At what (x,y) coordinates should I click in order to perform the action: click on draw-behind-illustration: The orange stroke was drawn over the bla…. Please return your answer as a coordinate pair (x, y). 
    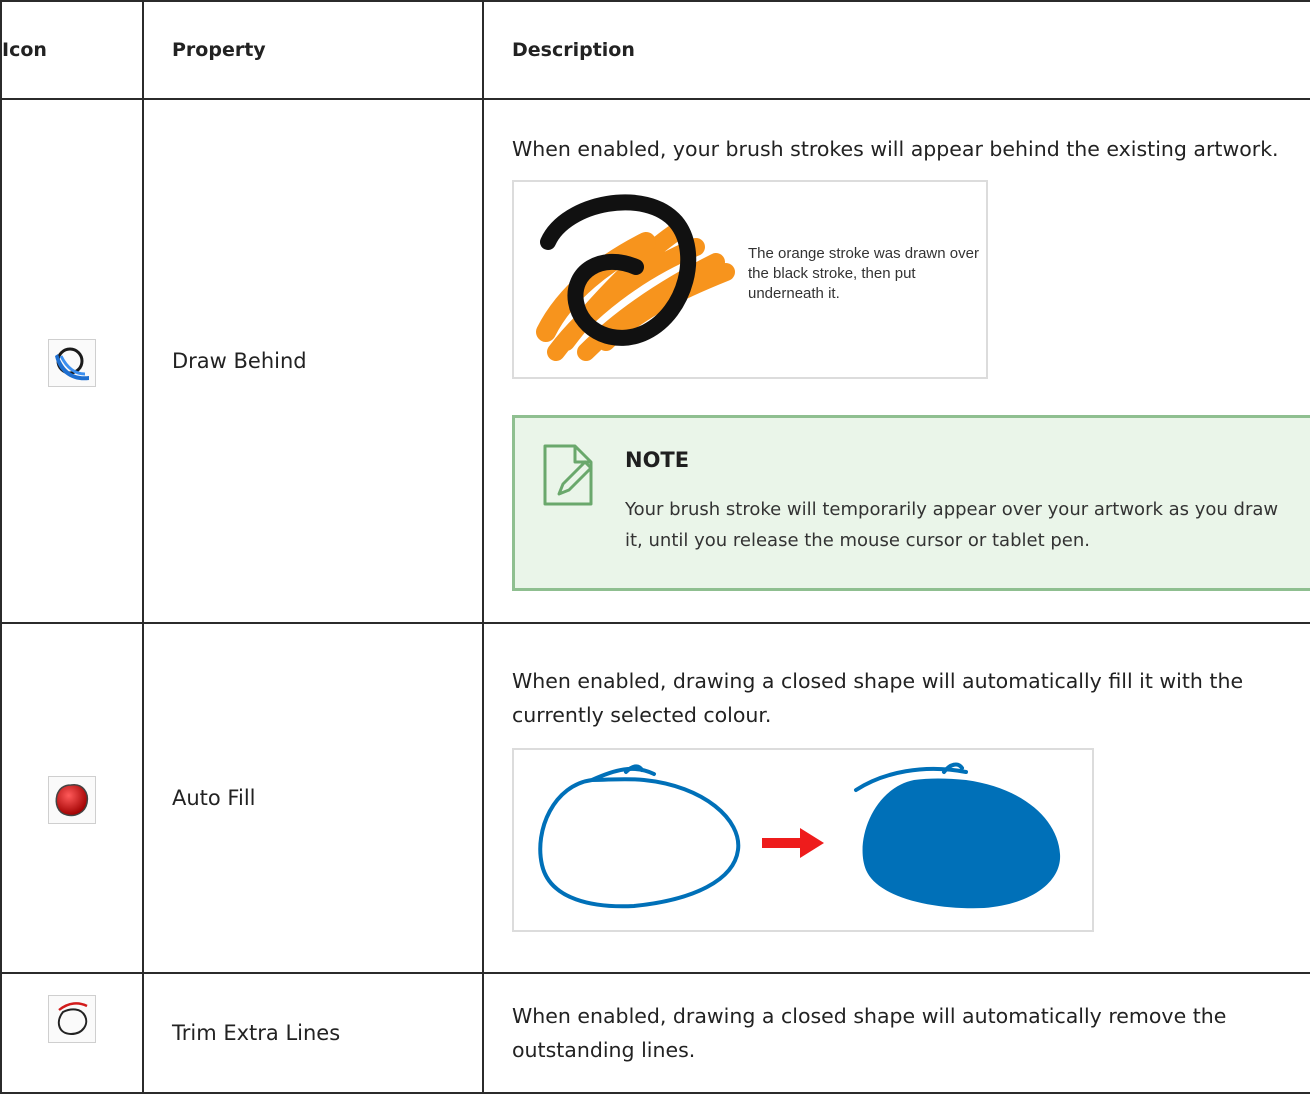
    Looking at the image, I should click on (750, 279).